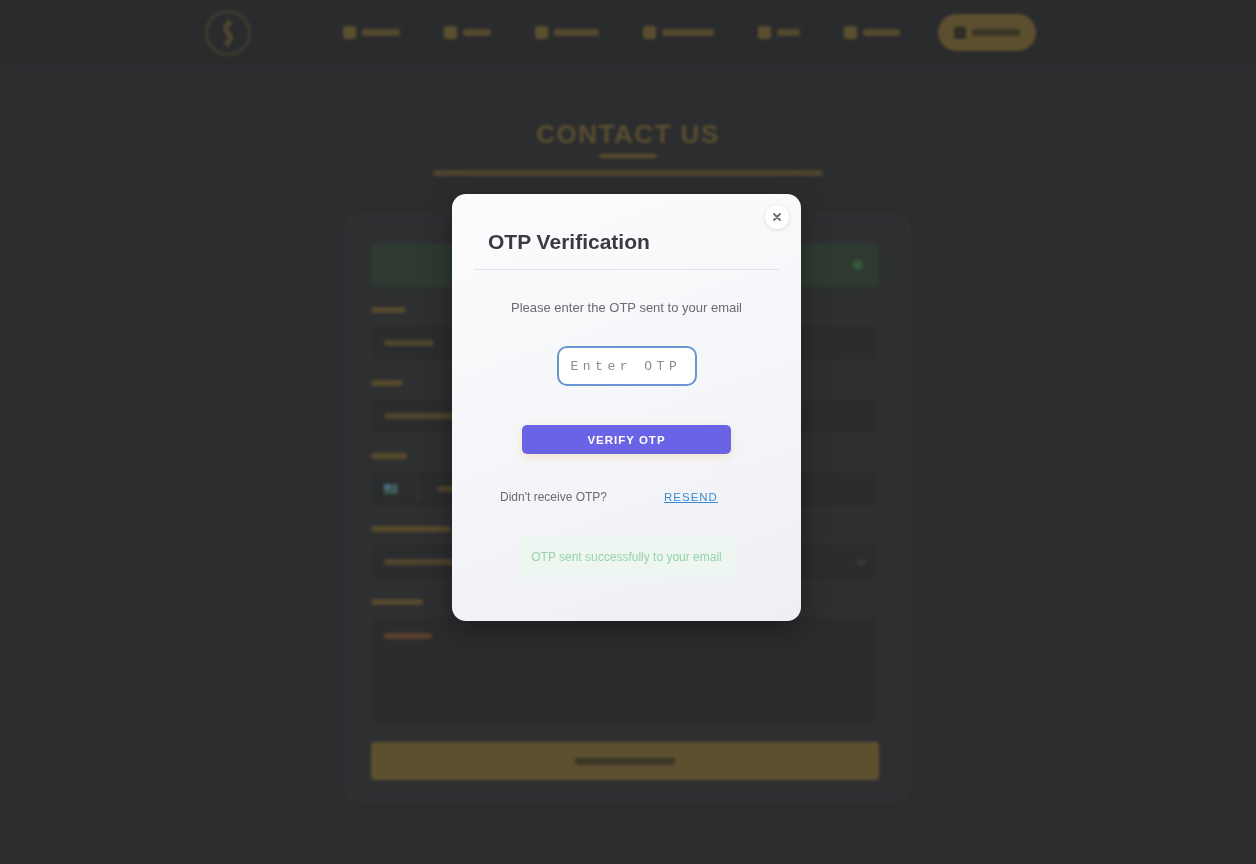 Image resolution: width=1256 pixels, height=864 pixels. What do you see at coordinates (691, 497) in the screenshot?
I see `resend-link: RESEND` at bounding box center [691, 497].